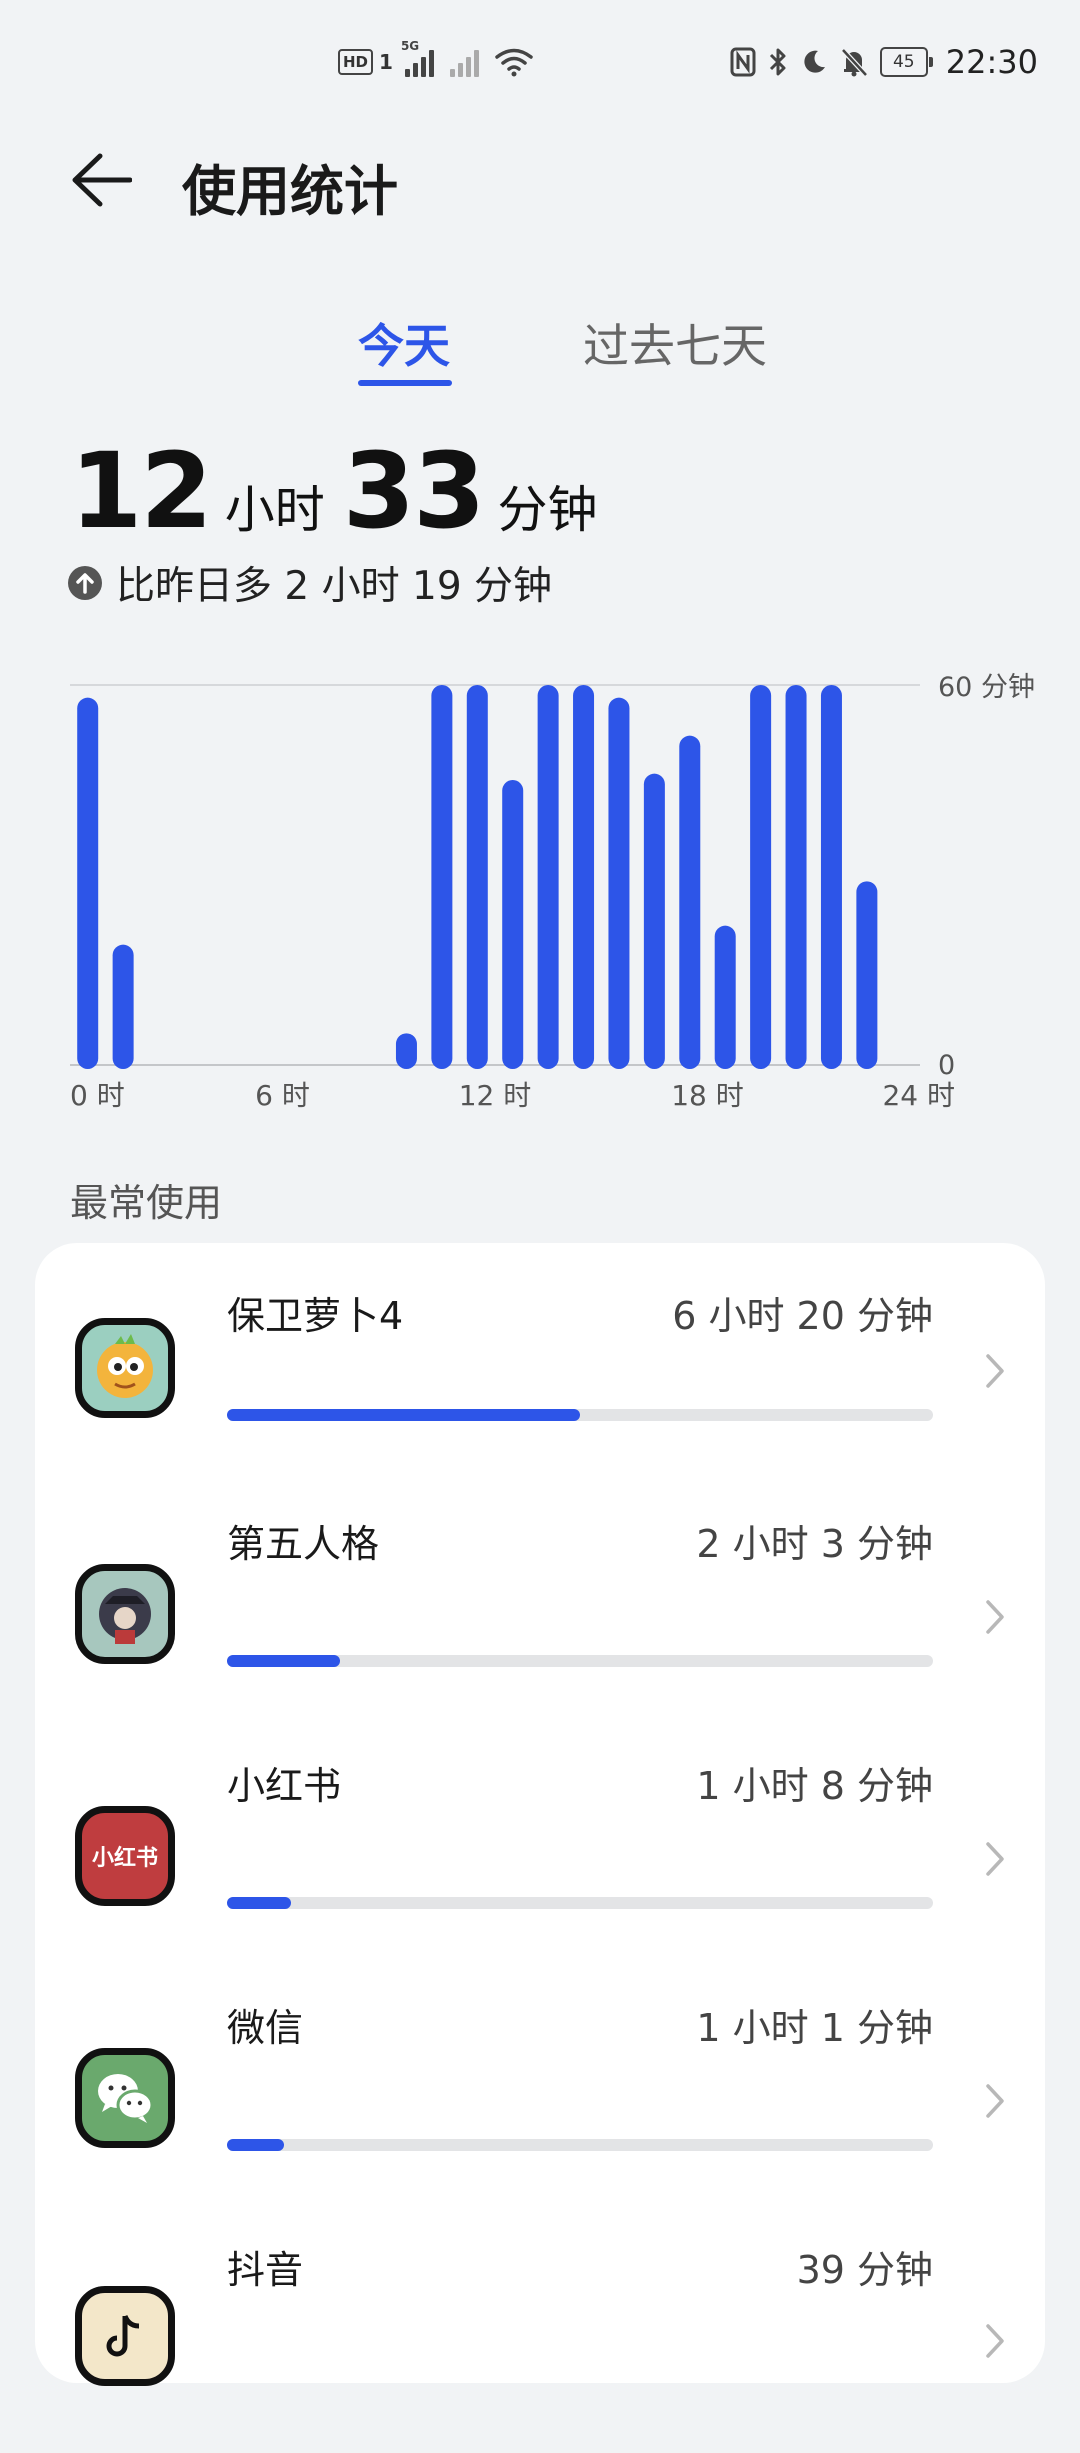 Image resolution: width=1080 pixels, height=2453 pixels. Describe the element at coordinates (814, 1786) in the screenshot. I see `app-usage-time: 1 小时 8 分钟` at that location.